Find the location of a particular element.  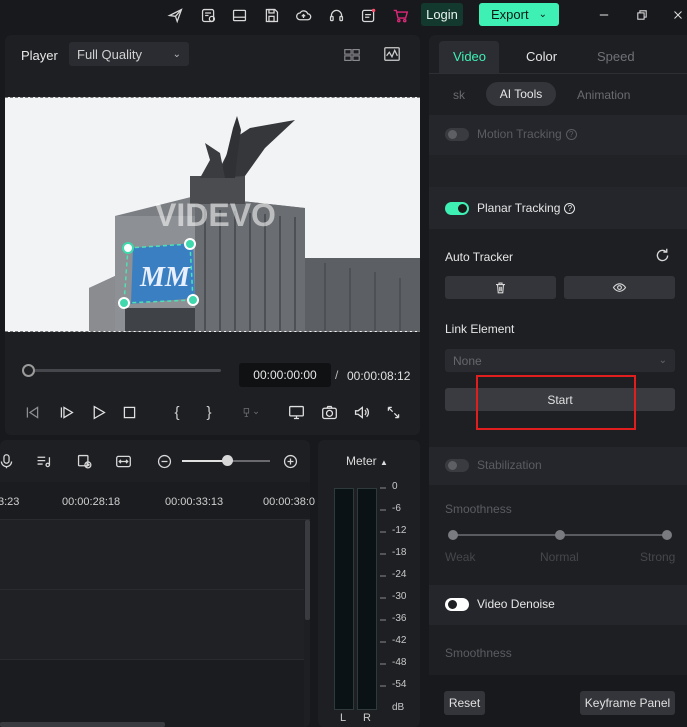

refresh-icon is located at coordinates (662, 257).